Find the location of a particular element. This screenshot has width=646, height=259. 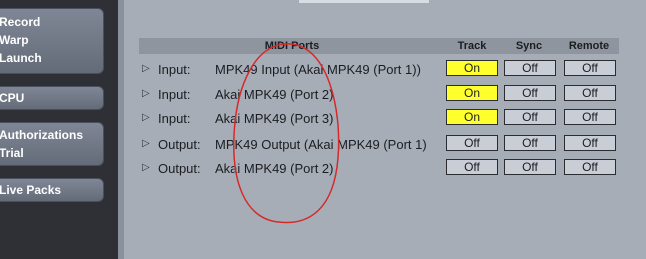

sidebar-item-live-packs: Live Packs is located at coordinates (51, 190).